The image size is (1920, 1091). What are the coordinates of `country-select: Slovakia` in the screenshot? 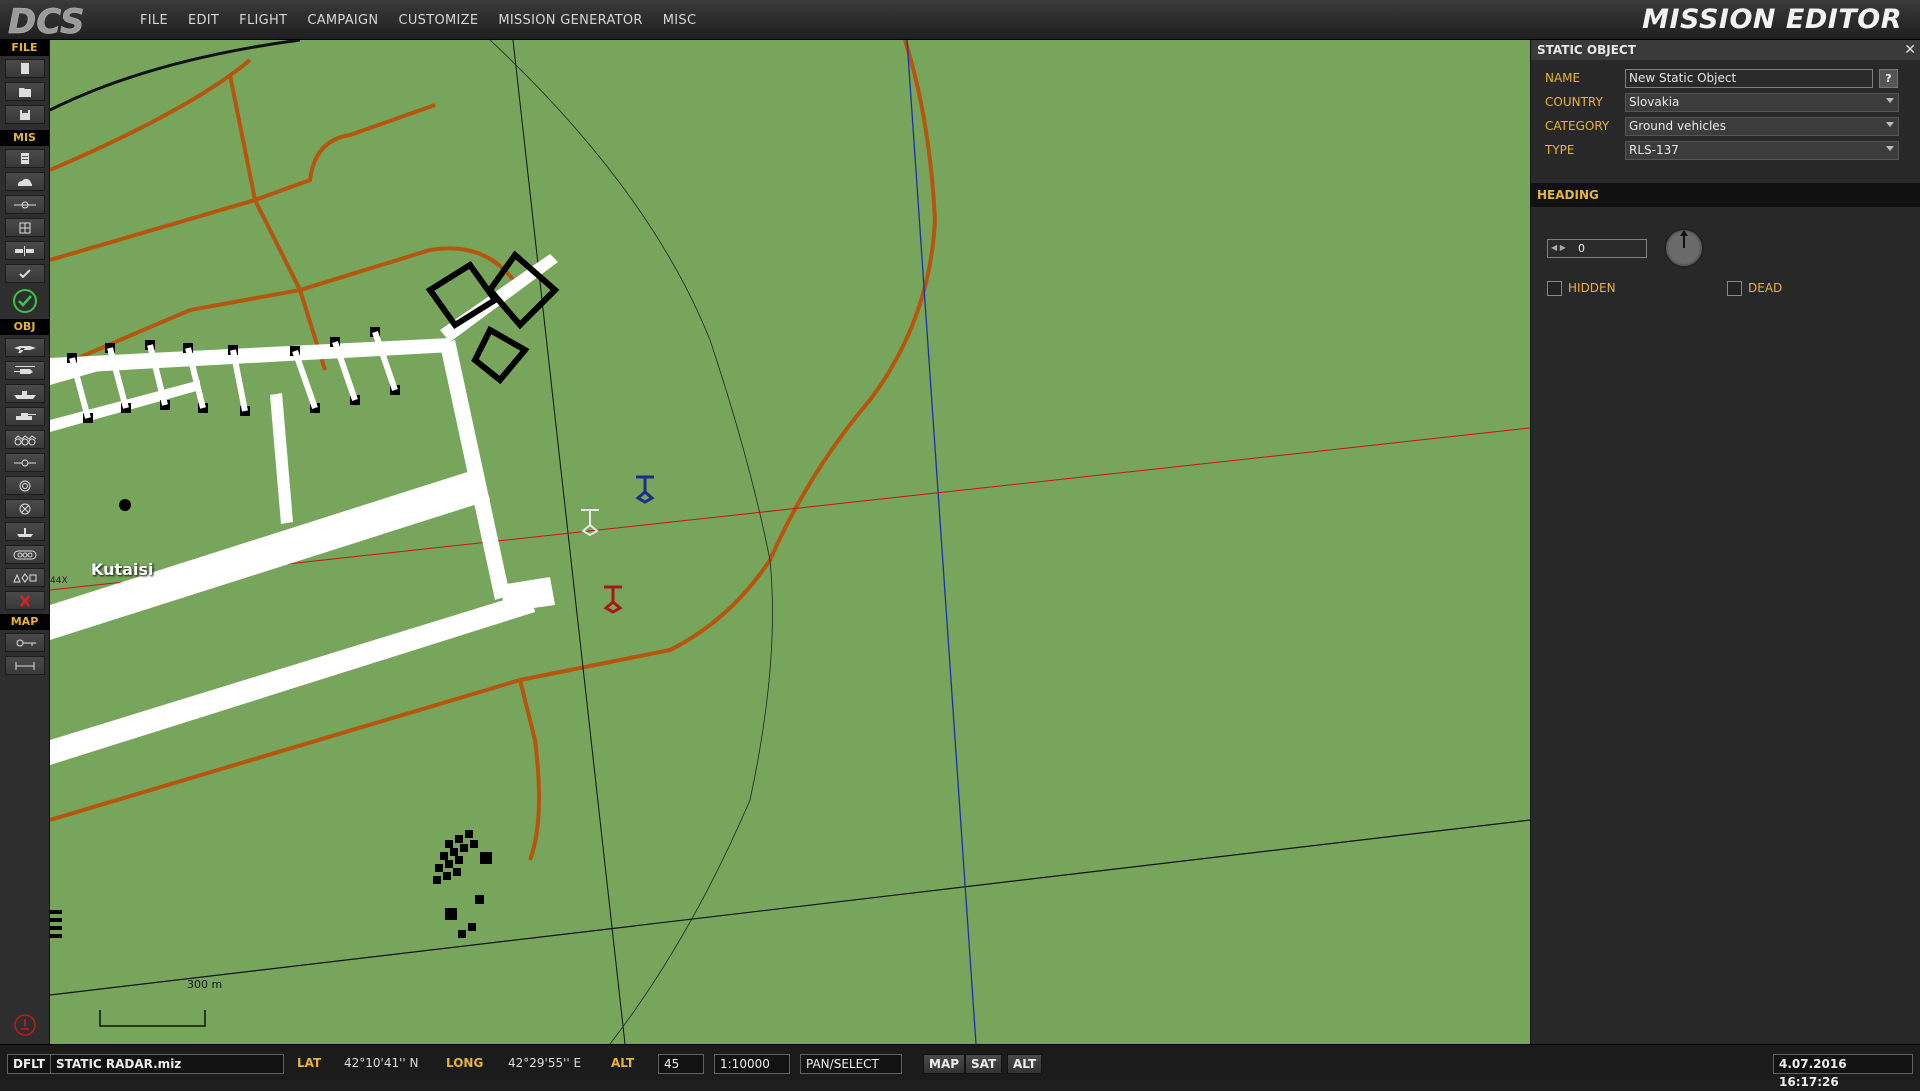 It's located at (1762, 102).